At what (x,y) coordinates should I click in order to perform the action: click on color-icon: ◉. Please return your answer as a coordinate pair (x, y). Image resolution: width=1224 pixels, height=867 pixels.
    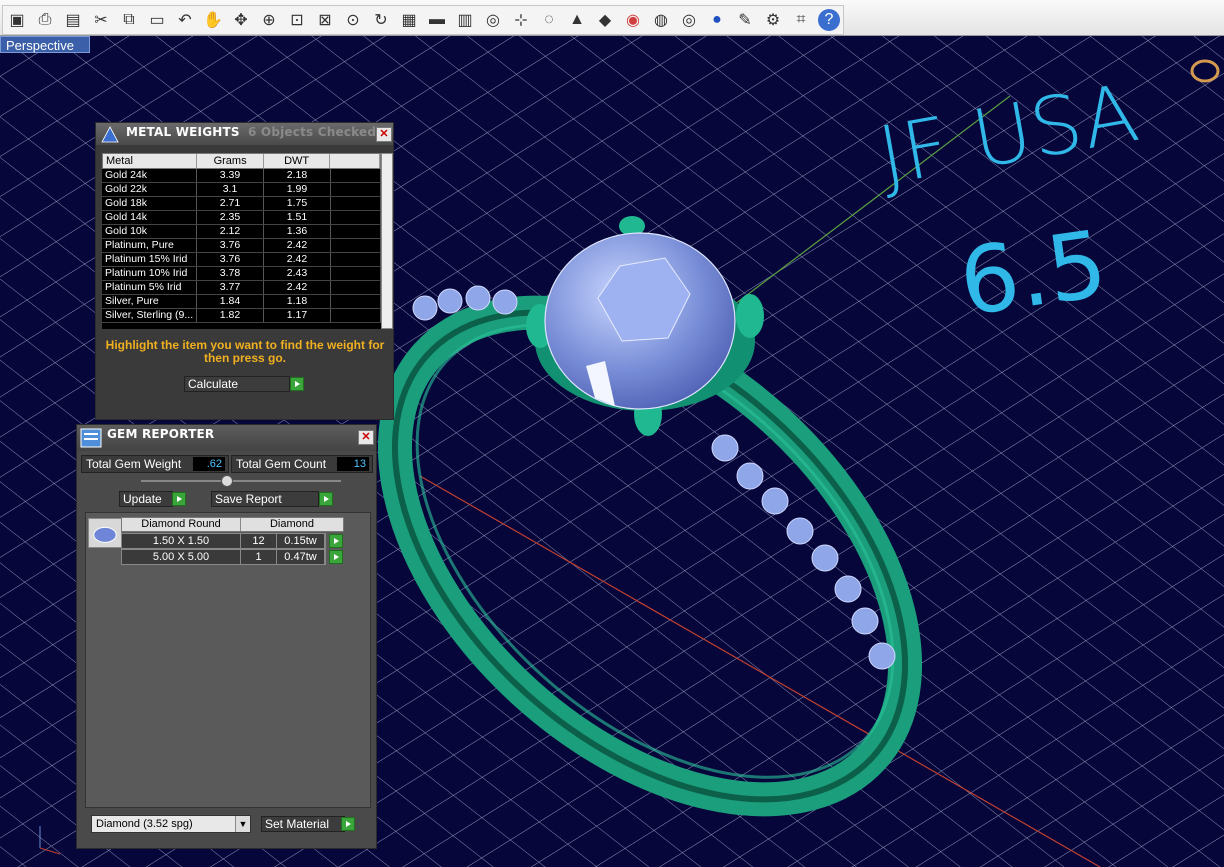
    Looking at the image, I should click on (633, 20).